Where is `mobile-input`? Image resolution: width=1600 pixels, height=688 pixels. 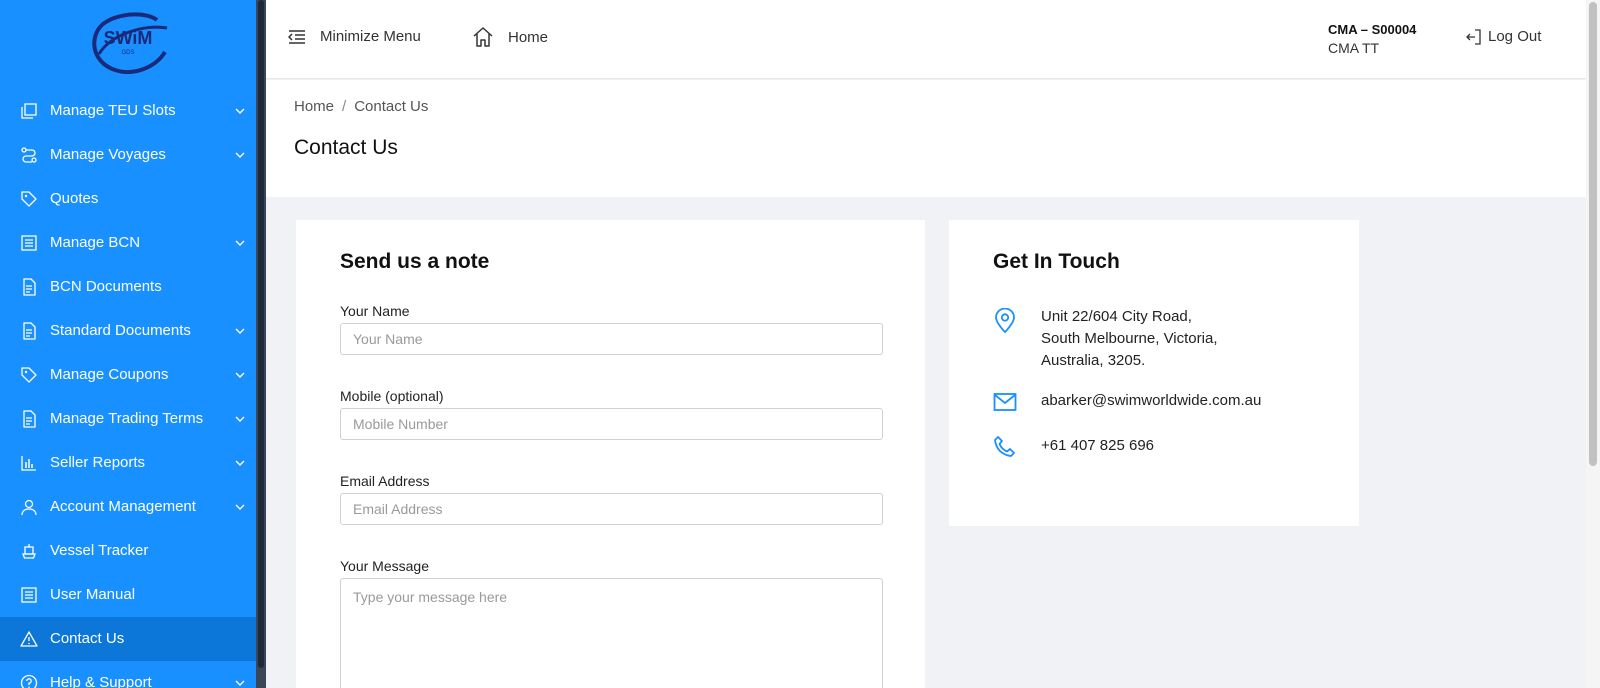 mobile-input is located at coordinates (611, 424).